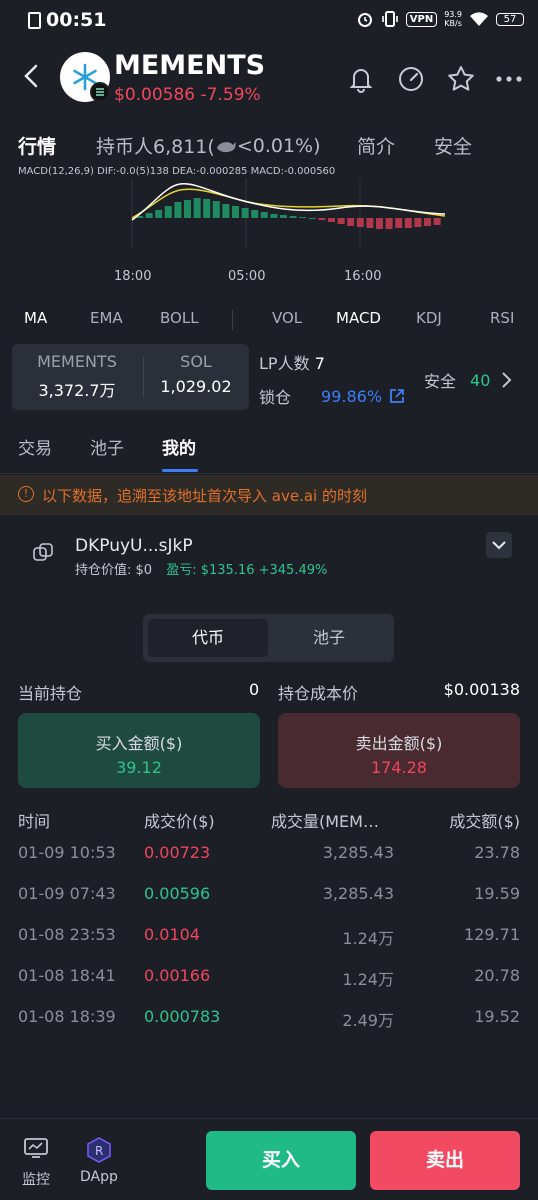  Describe the element at coordinates (440, 381) in the screenshot. I see `safety-label: 安全` at that location.